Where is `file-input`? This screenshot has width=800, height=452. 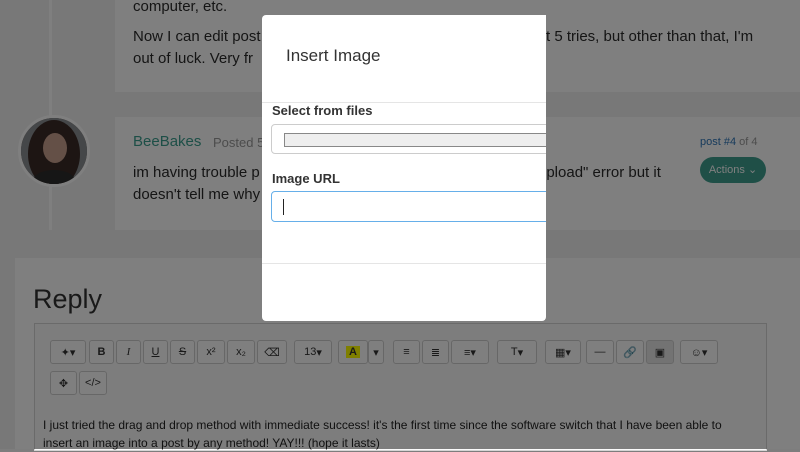
file-input is located at coordinates (408, 139).